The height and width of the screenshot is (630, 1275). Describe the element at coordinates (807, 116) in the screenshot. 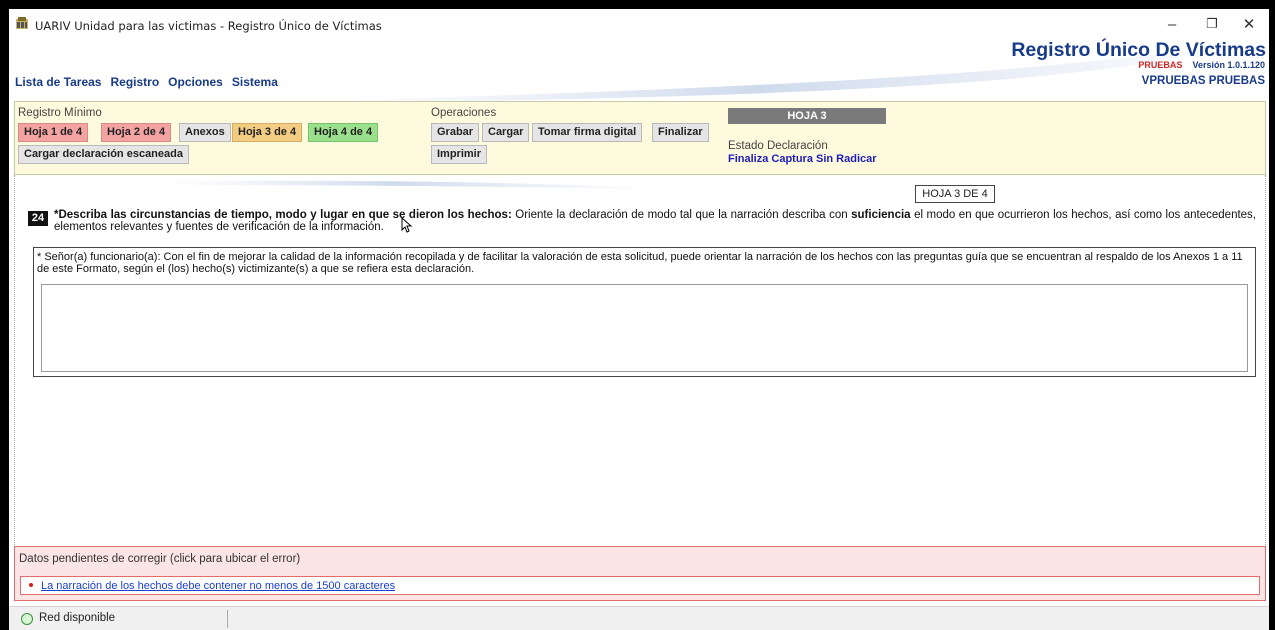

I see `hoja-badge: HOJA 3` at that location.